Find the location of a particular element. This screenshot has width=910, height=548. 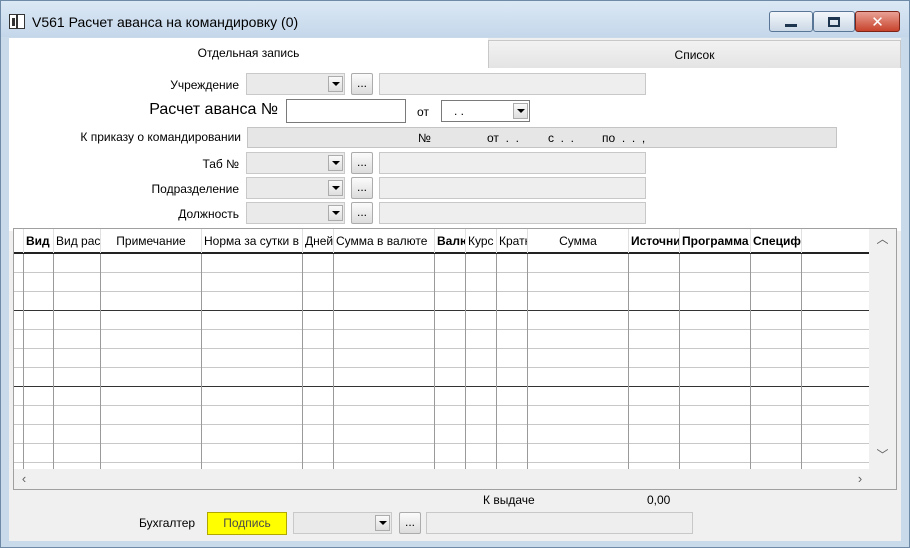

column-header: Специф is located at coordinates (776, 241).